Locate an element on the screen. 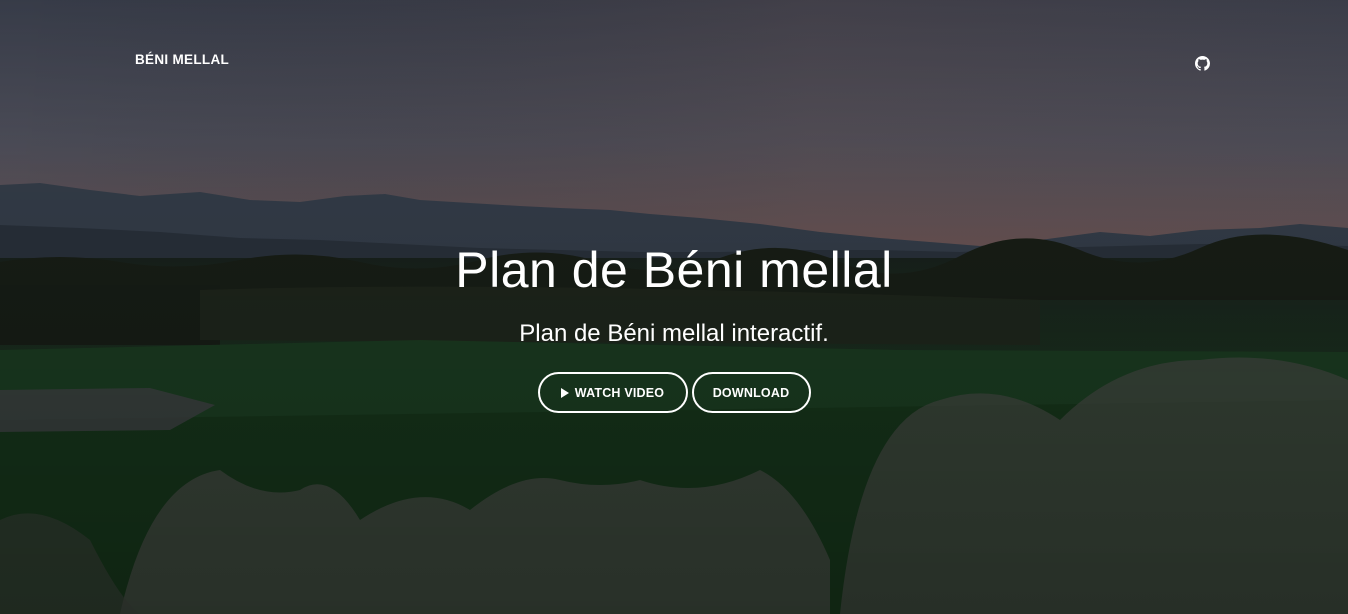 This screenshot has width=1348, height=614. download-label: DOWNLOAD is located at coordinates (751, 392).